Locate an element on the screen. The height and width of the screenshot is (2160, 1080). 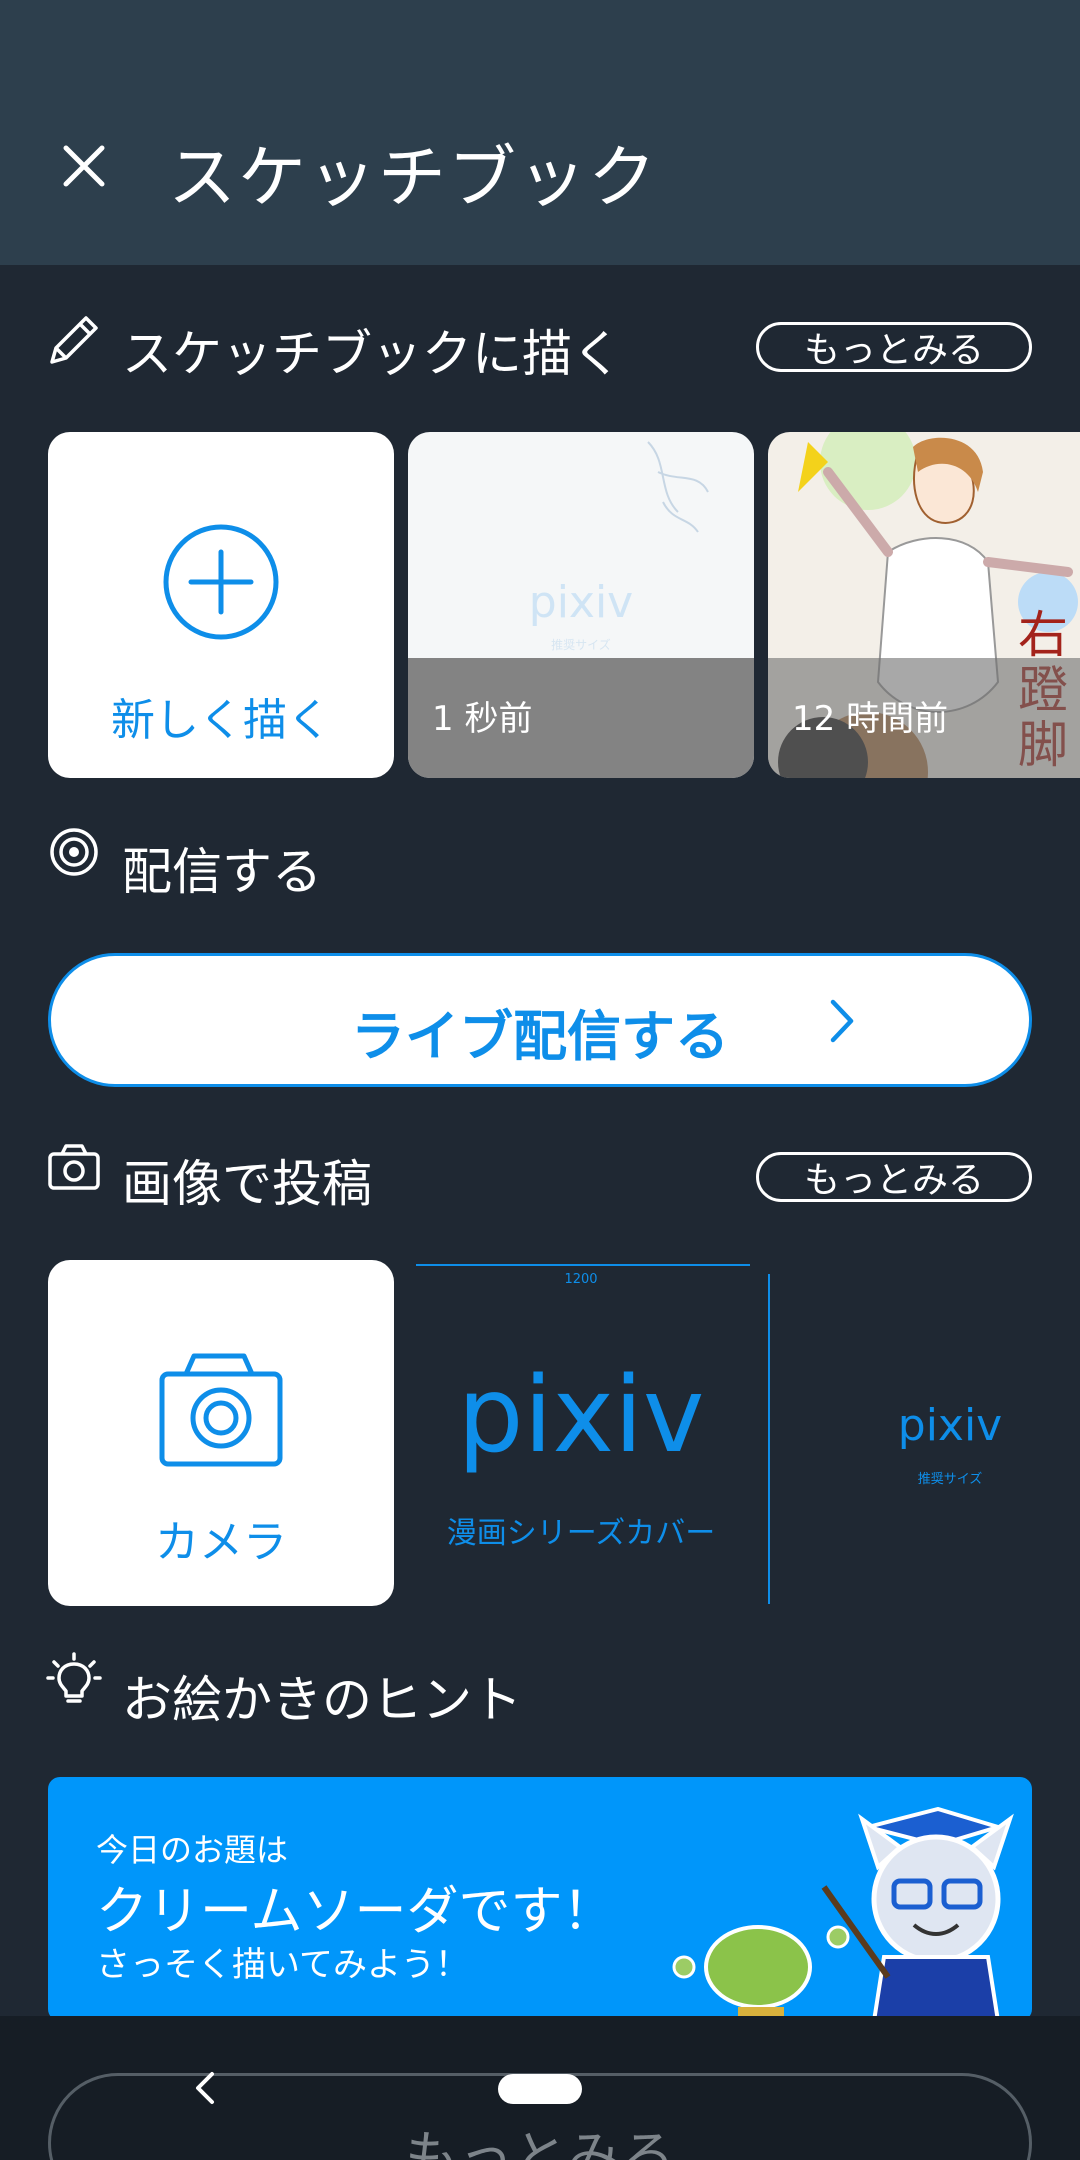
live-stream-label: ライブ配信する is located at coordinates (540, 1036).